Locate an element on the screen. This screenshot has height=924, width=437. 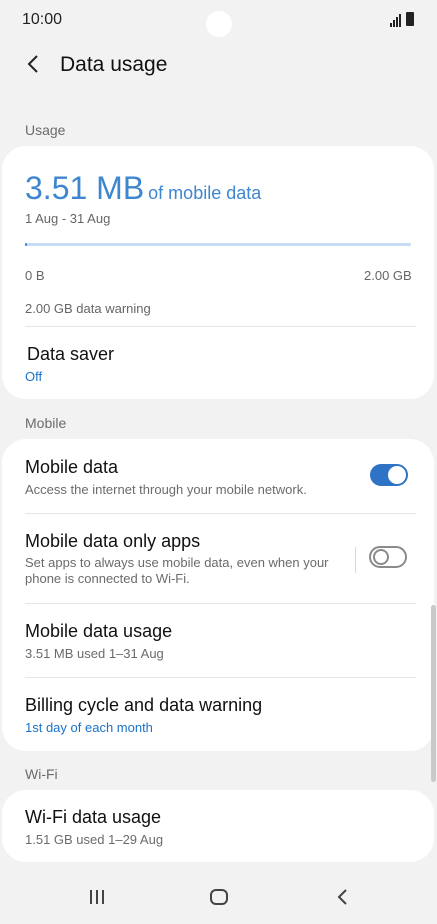
usage-amount-suffix: of mobile data is located at coordinates (205, 193).